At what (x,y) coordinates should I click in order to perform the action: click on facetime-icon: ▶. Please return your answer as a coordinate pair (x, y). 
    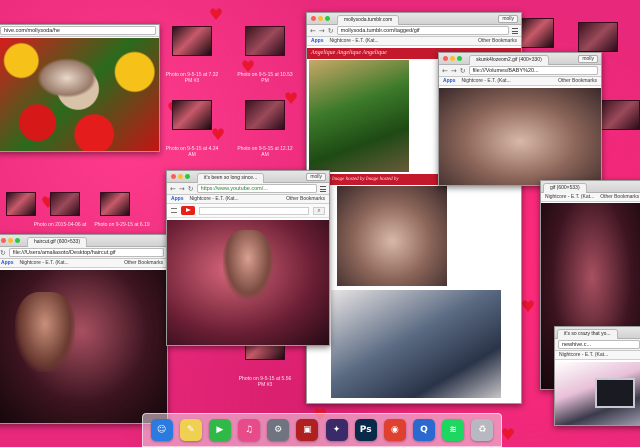
    Looking at the image, I should click on (219, 430).